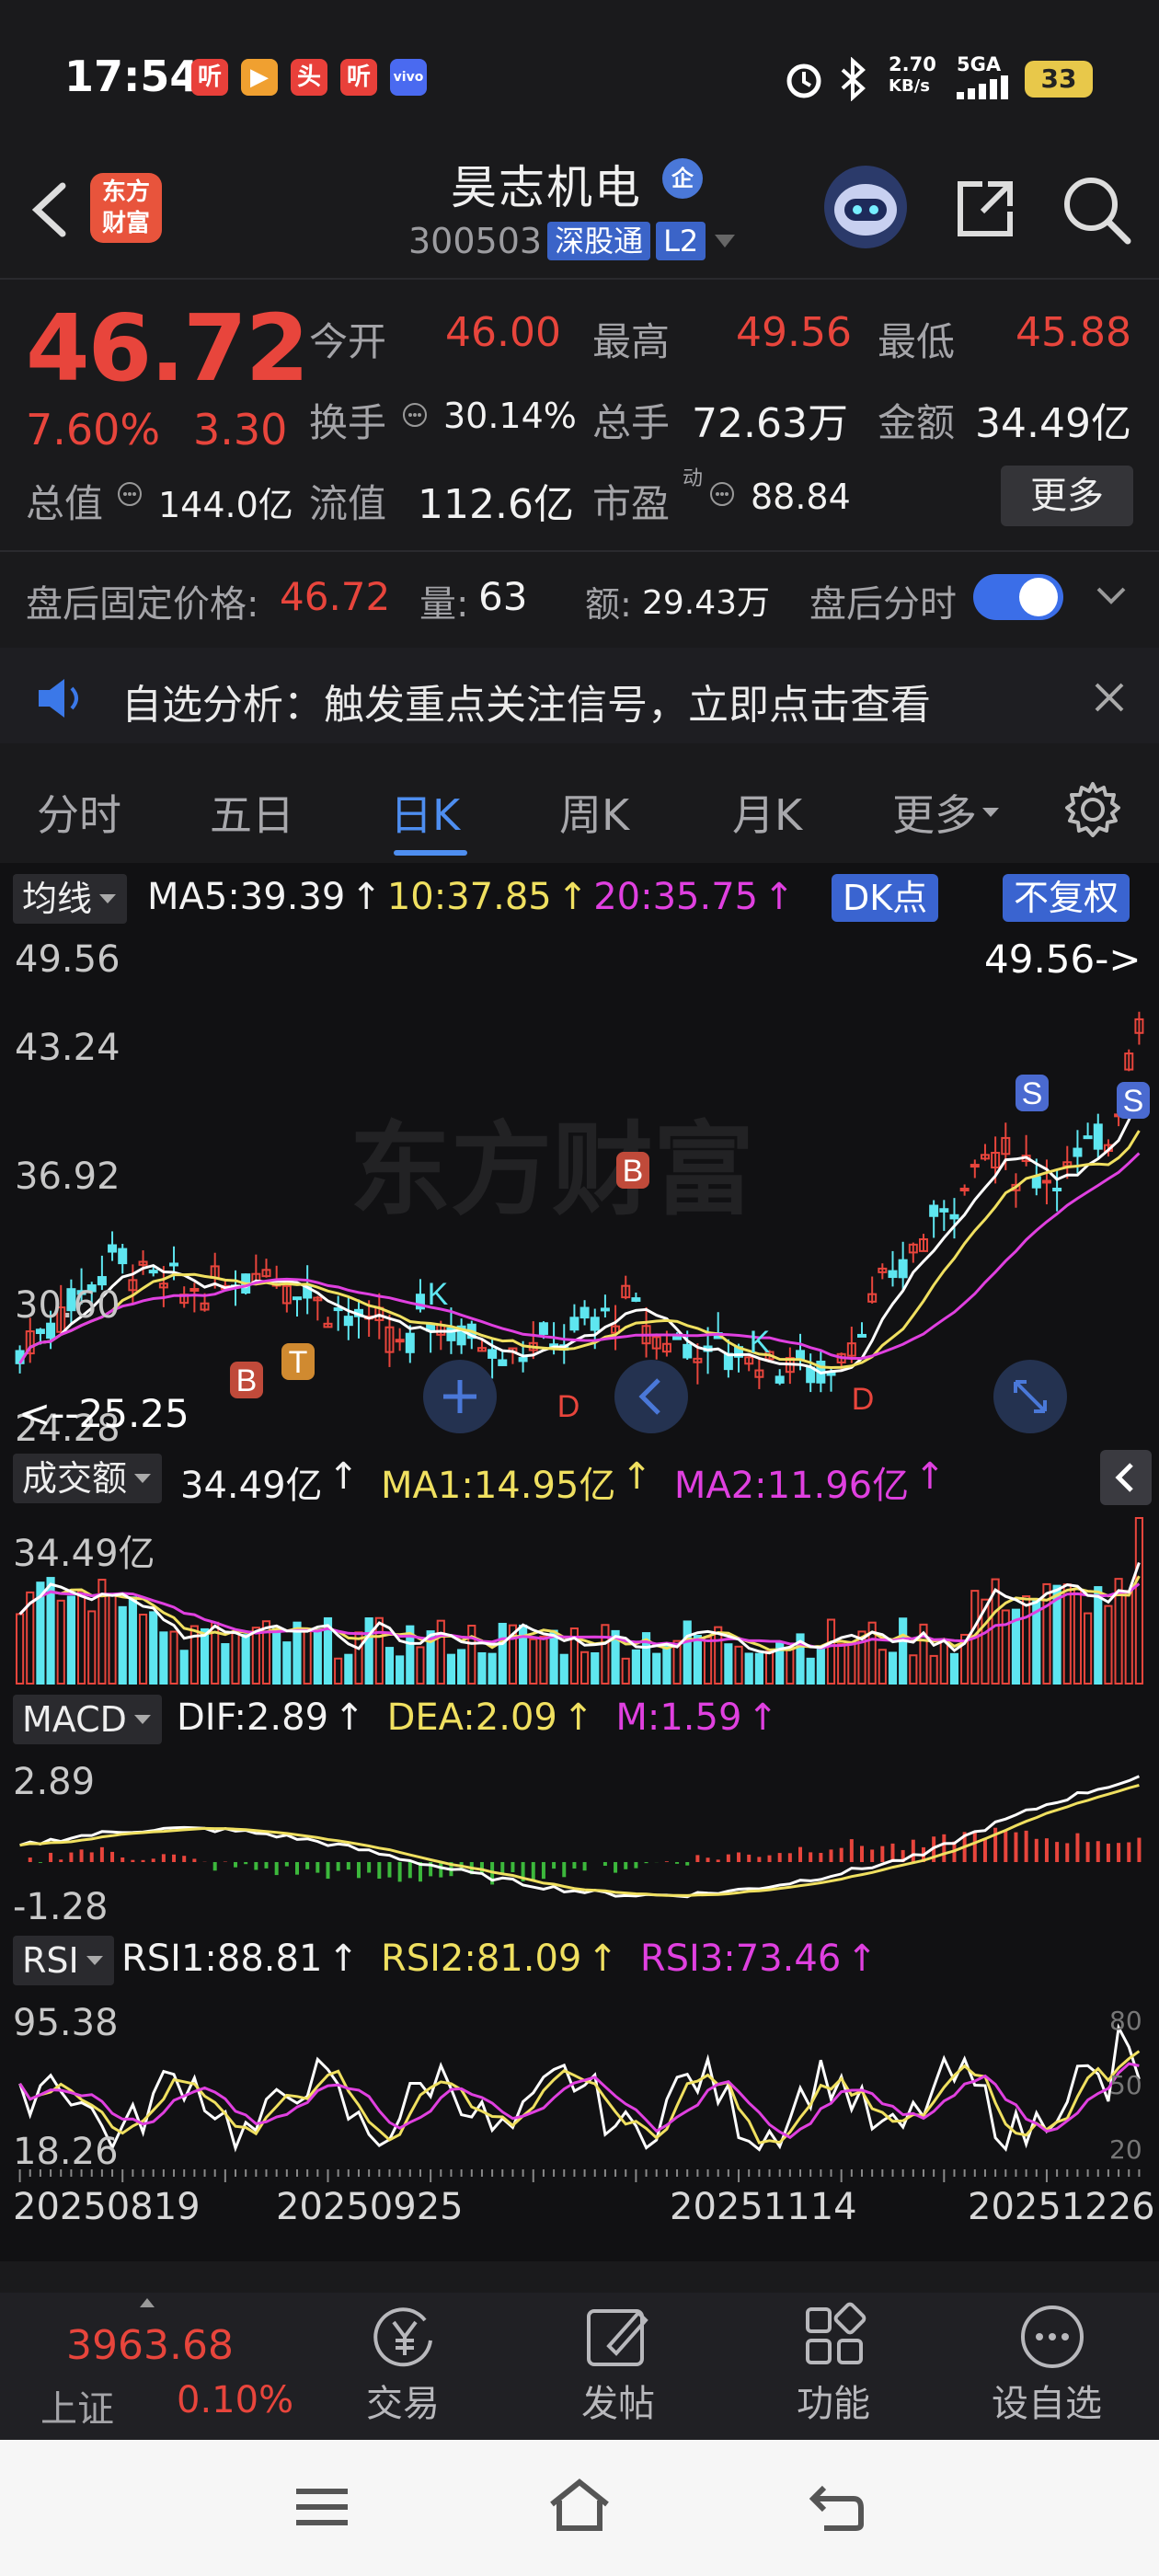  I want to click on low-value: 45.88, so click(1073, 332).